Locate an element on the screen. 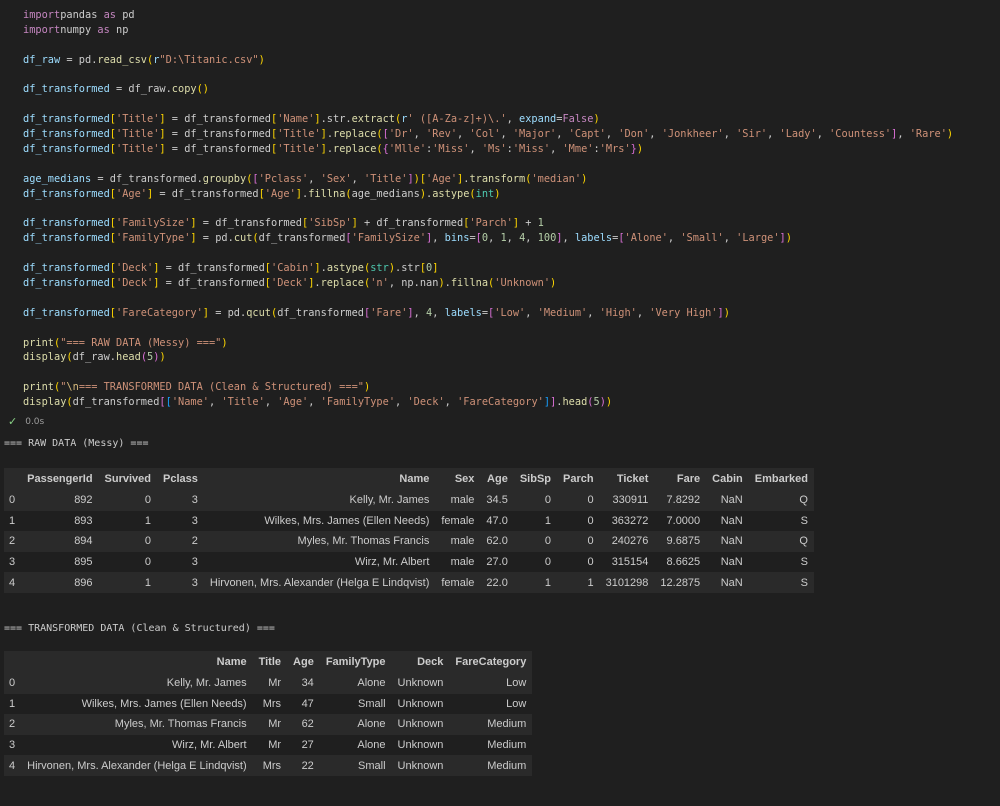 The width and height of the screenshot is (1000, 806). code-token: + is located at coordinates (528, 223).